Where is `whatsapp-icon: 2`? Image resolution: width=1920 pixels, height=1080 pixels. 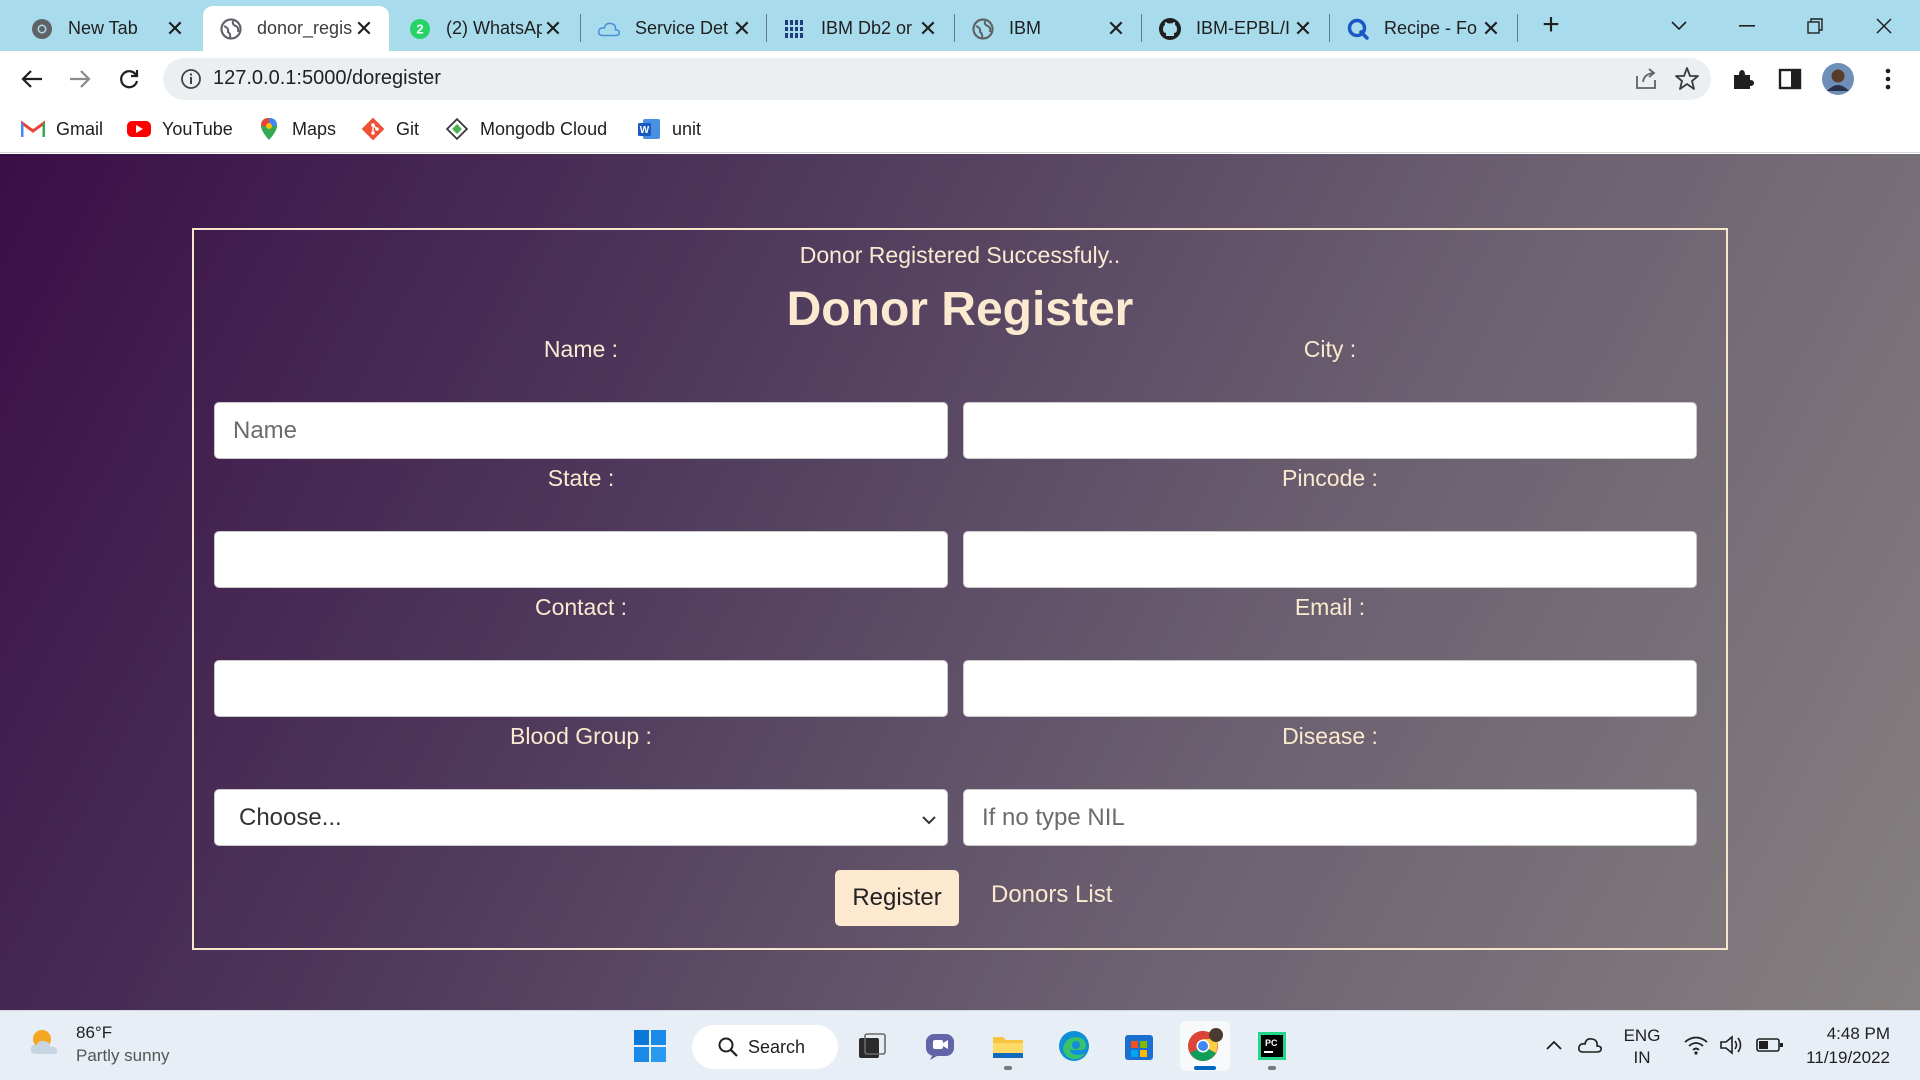
whatsapp-icon: 2 is located at coordinates (420, 29).